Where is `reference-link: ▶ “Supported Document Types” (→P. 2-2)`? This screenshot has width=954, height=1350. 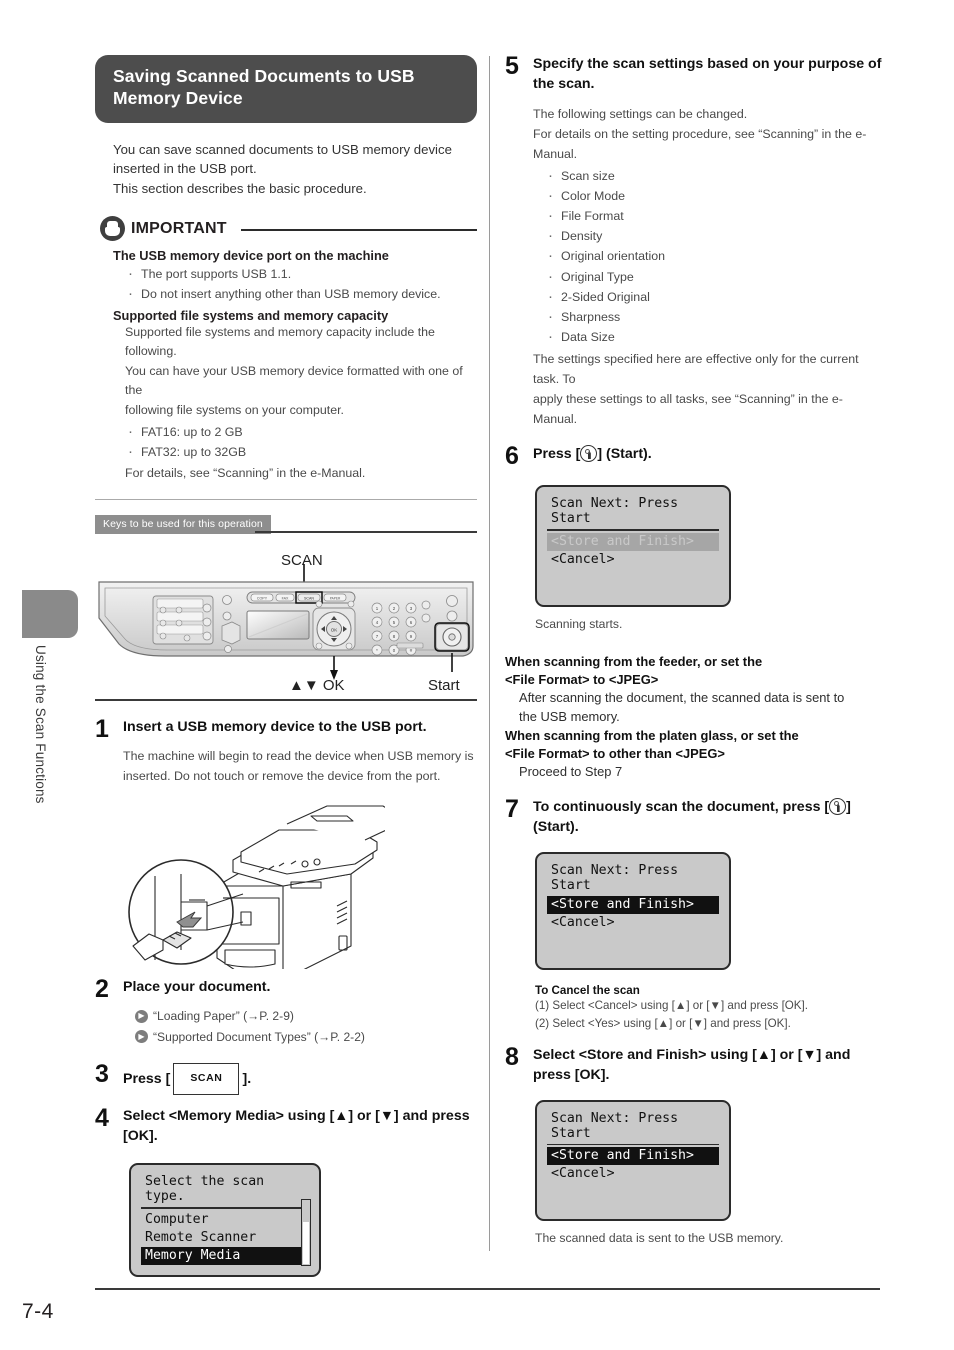
reference-link: ▶ “Supported Document Types” (→P. 2-2) is located at coordinates (306, 1037).